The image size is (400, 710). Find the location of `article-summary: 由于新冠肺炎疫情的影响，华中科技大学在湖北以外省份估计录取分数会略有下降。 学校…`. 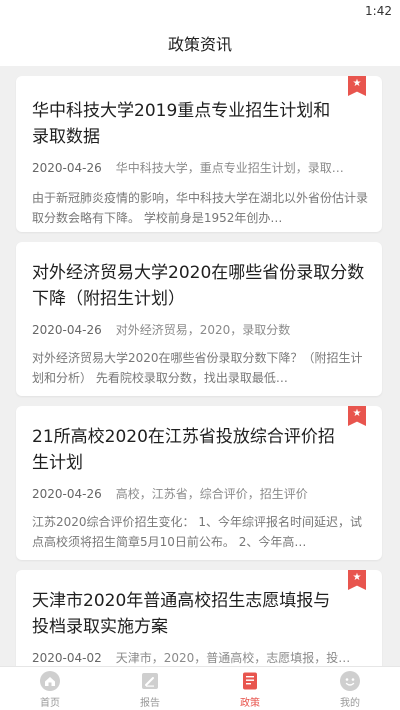

article-summary: 由于新冠肺炎疫情的影响，华中科技大学在湖北以外省份估计录取分数会略有下降。 学校… is located at coordinates (200, 208).